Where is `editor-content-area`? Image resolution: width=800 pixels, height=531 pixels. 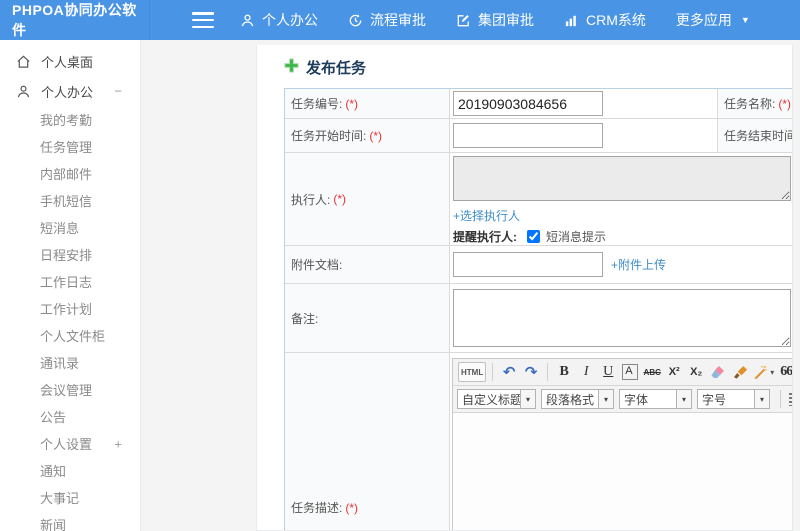
editor-content-area is located at coordinates (622, 471).